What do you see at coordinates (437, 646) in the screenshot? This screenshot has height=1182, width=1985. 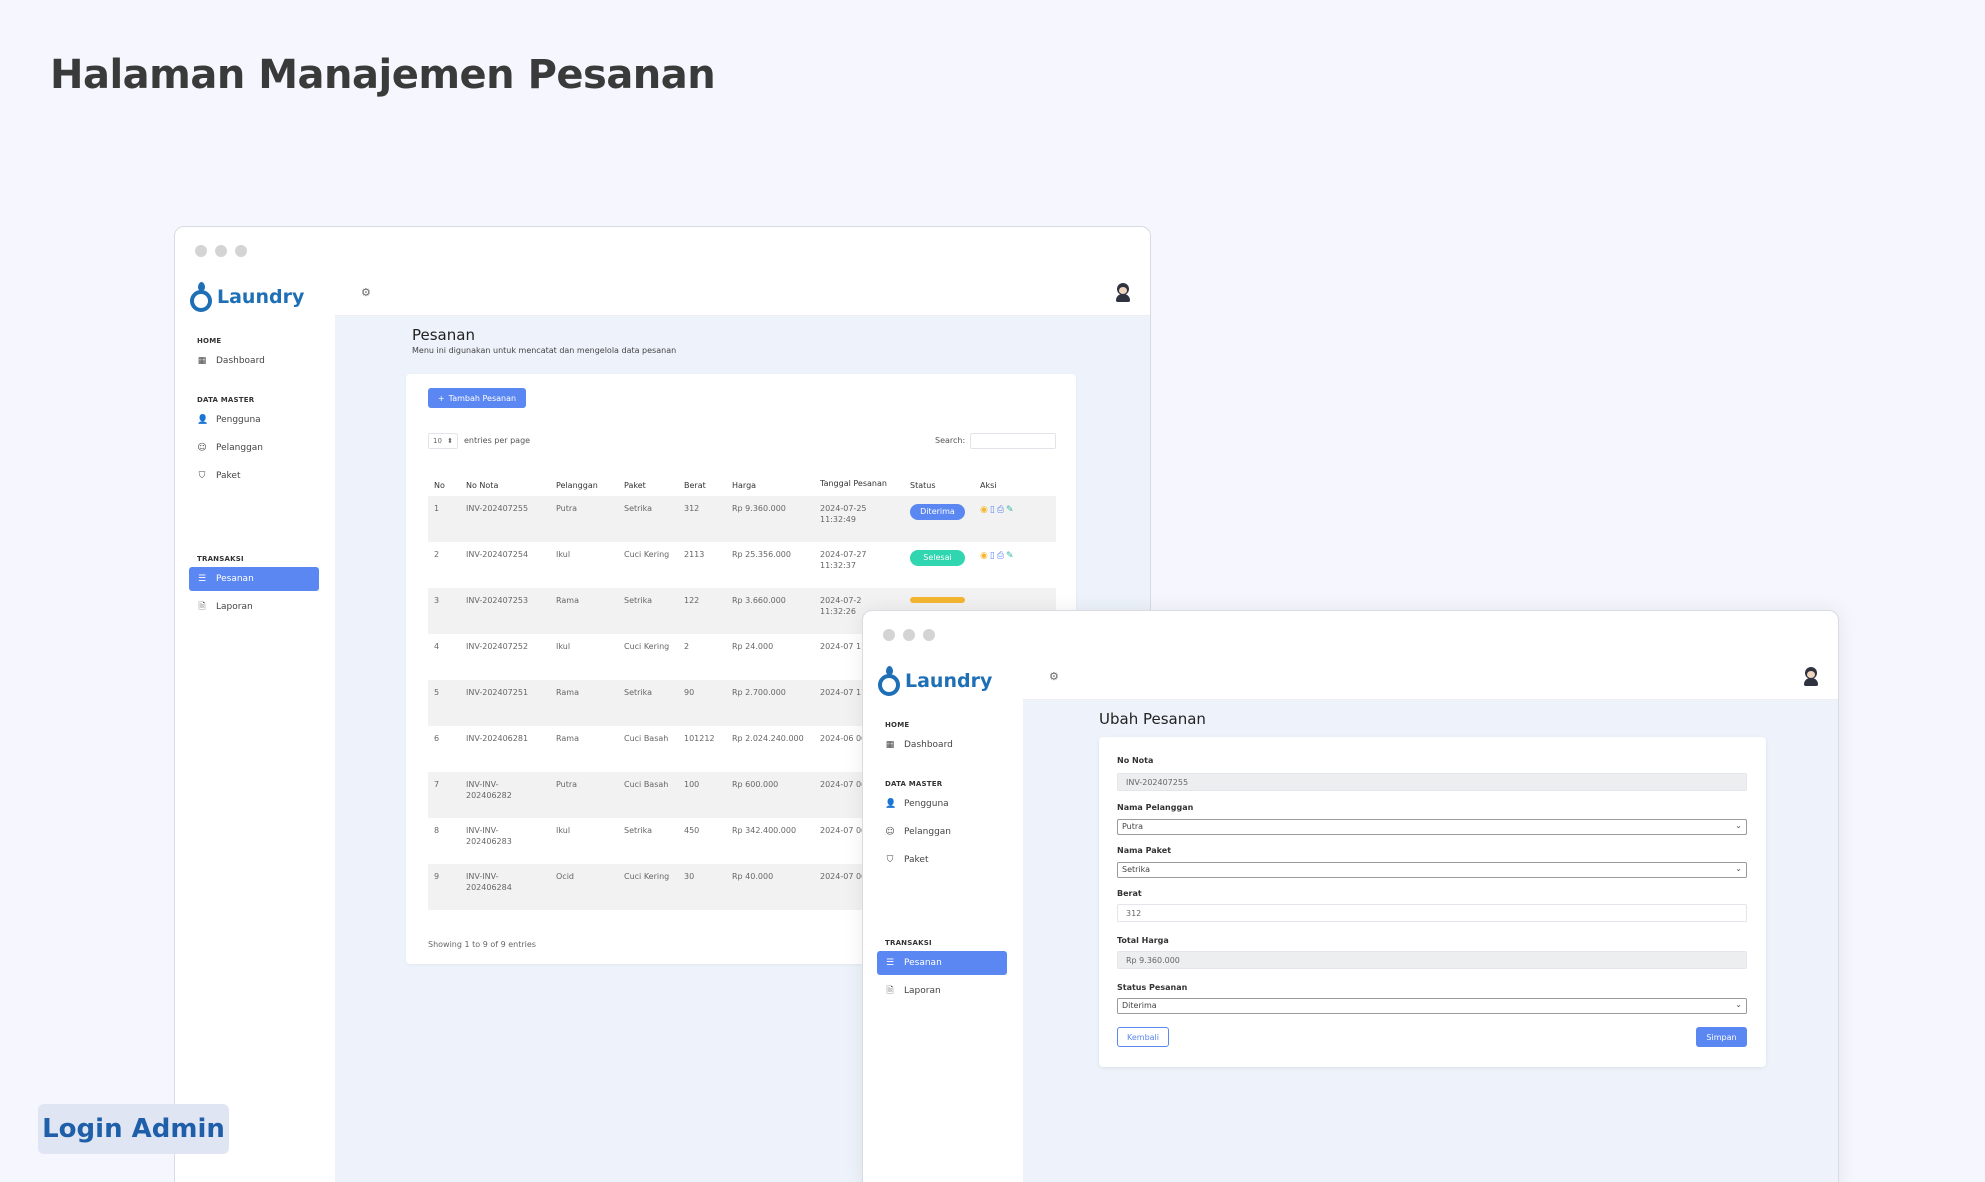 I see `cell-no: 4` at bounding box center [437, 646].